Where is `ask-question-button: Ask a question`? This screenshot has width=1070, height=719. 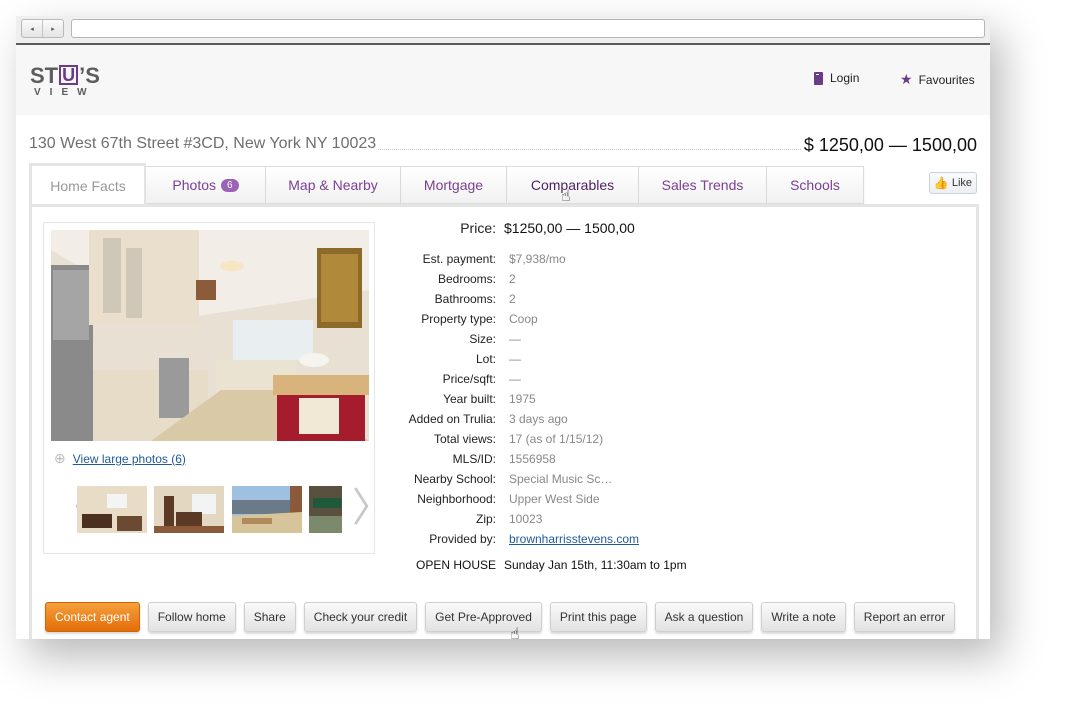 ask-question-button: Ask a question is located at coordinates (704, 617).